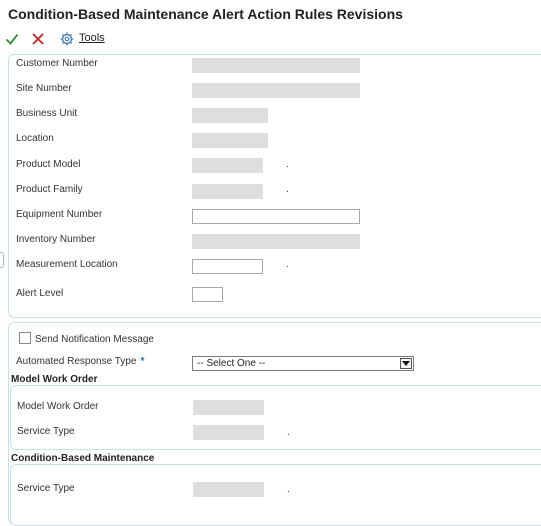 This screenshot has height=526, width=541. Describe the element at coordinates (227, 165) in the screenshot. I see `product-model-field` at that location.